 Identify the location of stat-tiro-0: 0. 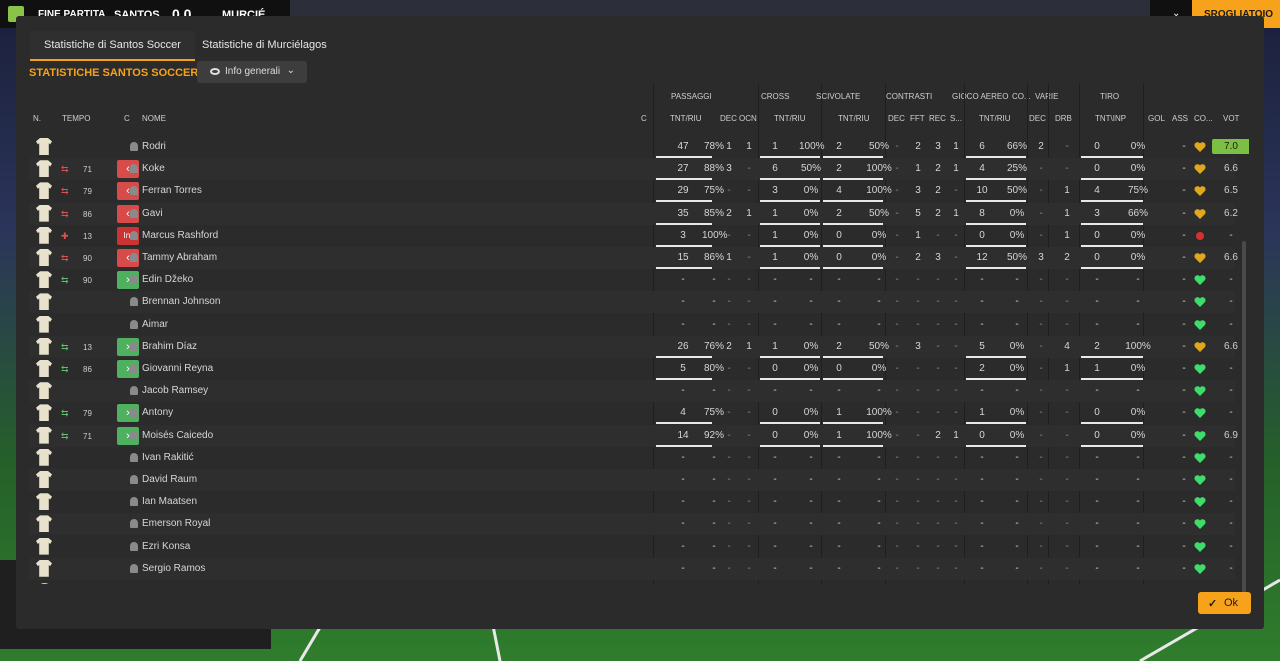
(1097, 146).